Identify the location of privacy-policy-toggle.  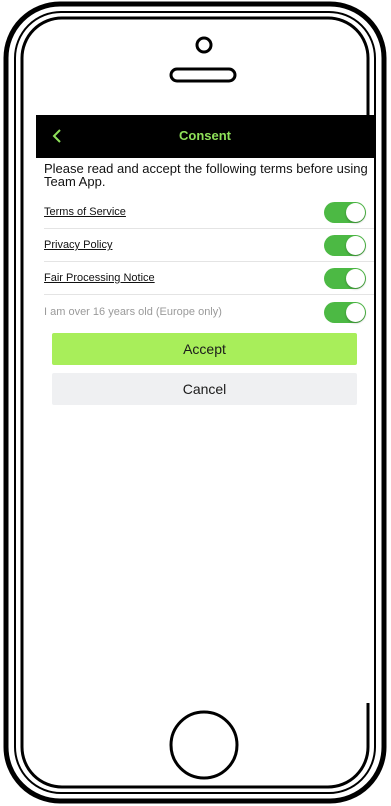
(345, 245).